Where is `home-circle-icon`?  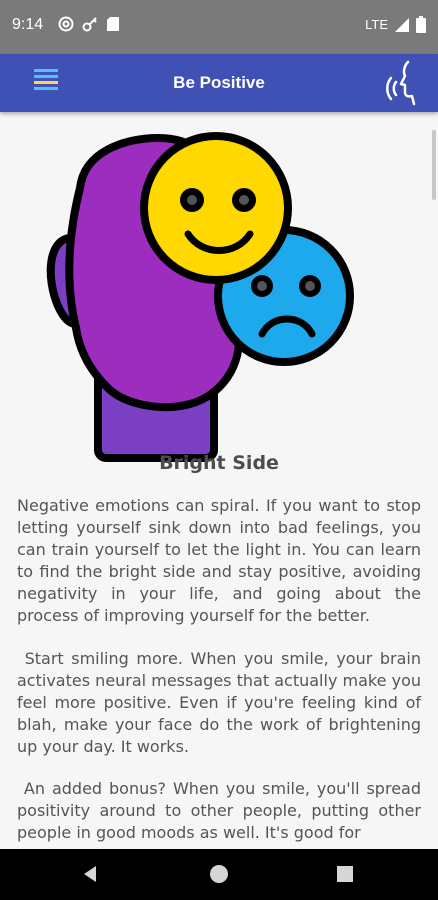 home-circle-icon is located at coordinates (219, 874).